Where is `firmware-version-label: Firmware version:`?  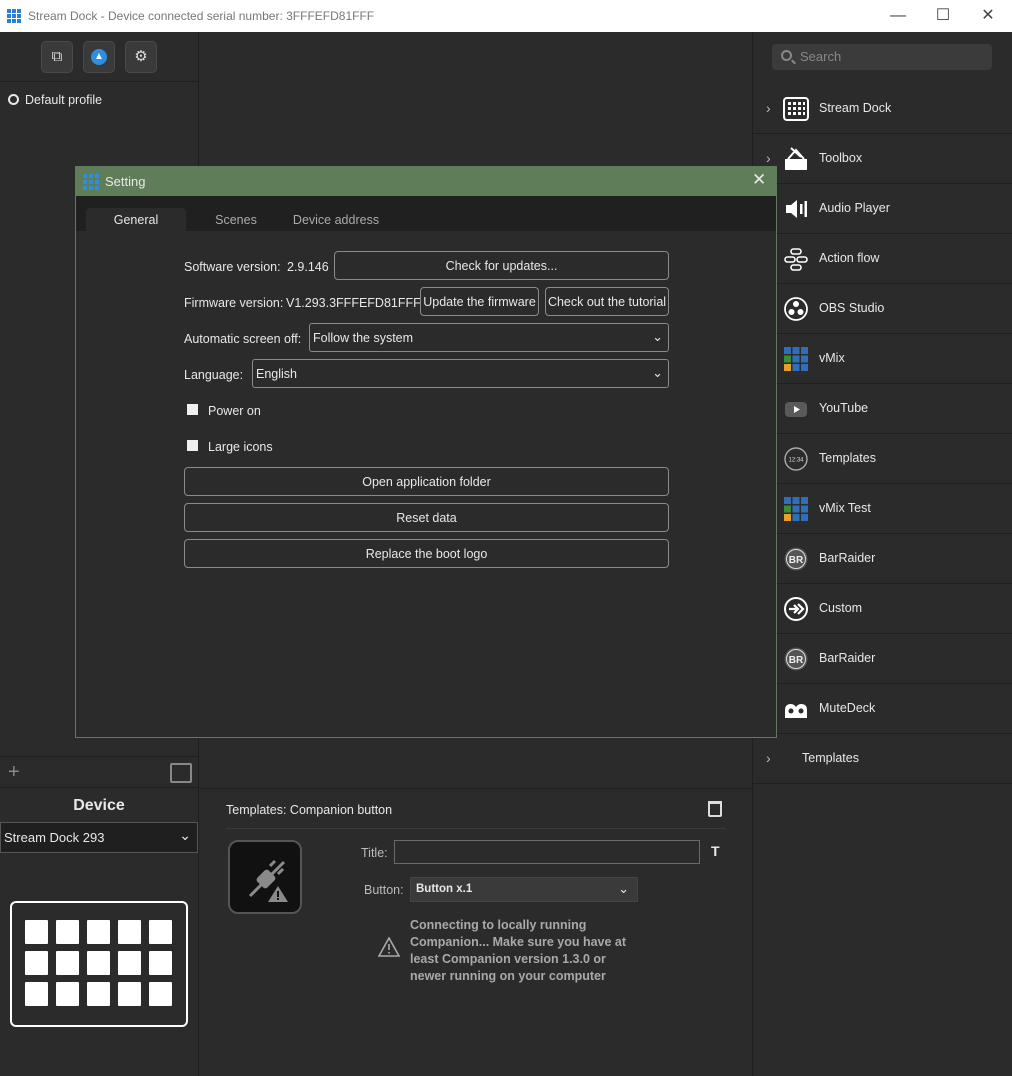
firmware-version-label: Firmware version: is located at coordinates (234, 303).